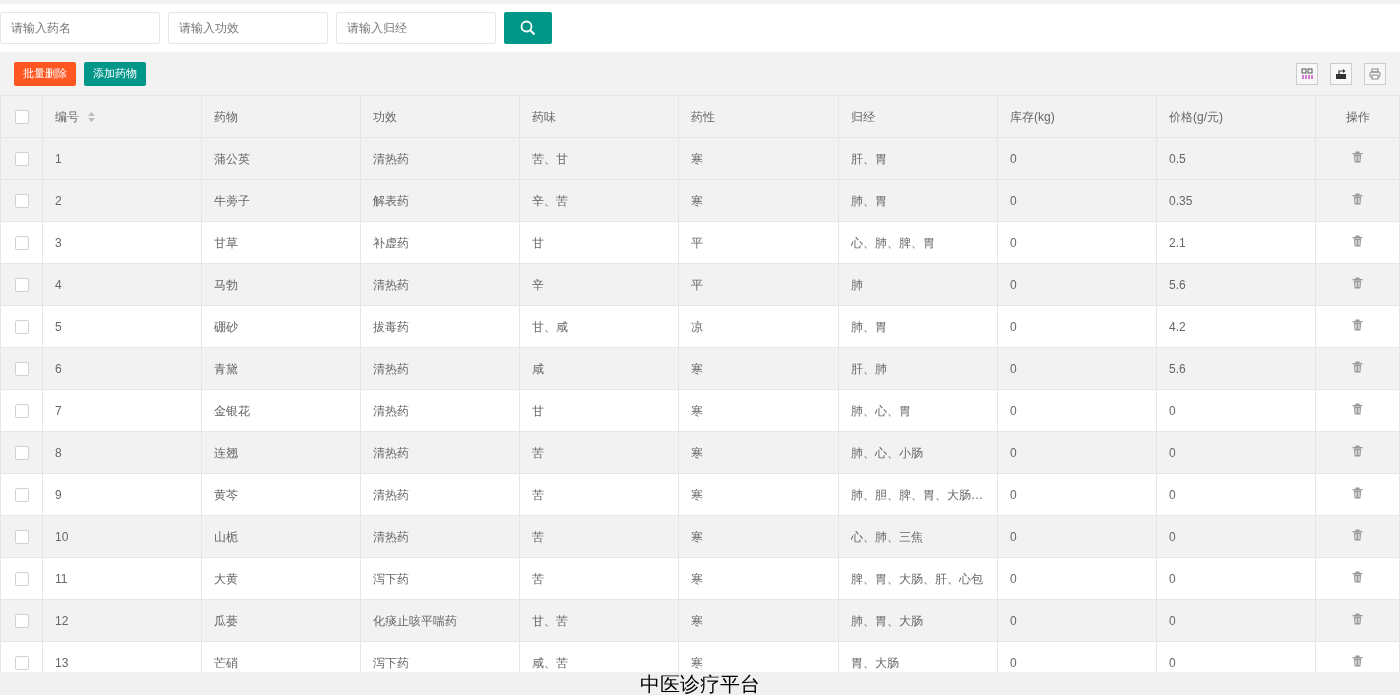  Describe the element at coordinates (281, 494) in the screenshot. I see `table-cell: 黄芩` at that location.